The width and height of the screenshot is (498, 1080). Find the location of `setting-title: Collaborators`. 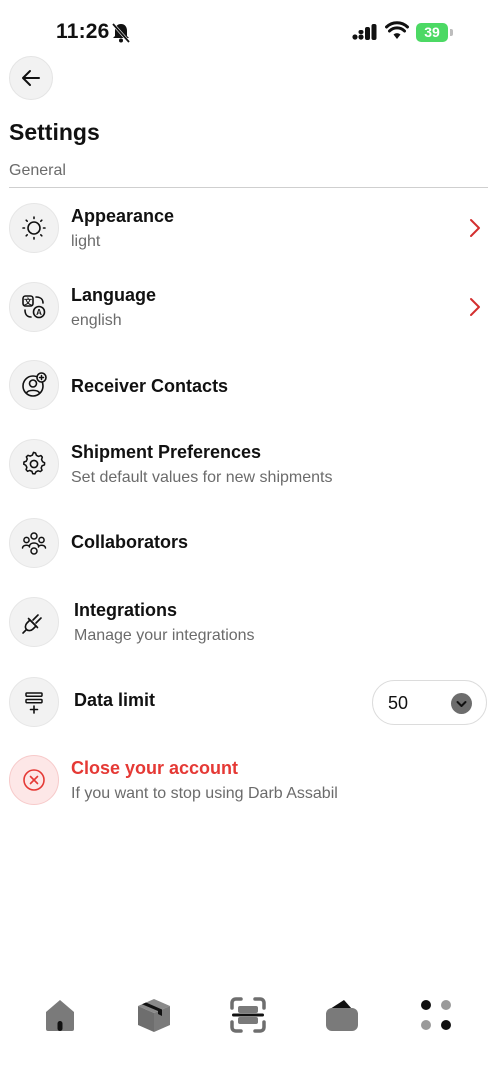

setting-title: Collaborators is located at coordinates (130, 542).